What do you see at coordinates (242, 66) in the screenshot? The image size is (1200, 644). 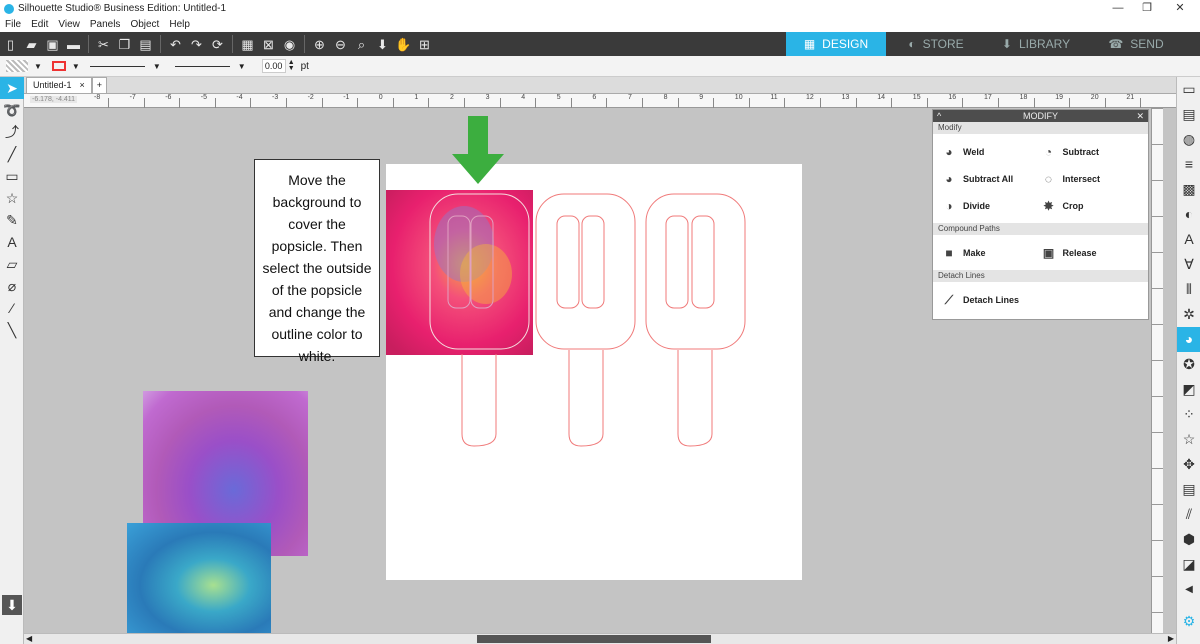 I see `line-join-dropdown-icon: ▼` at bounding box center [242, 66].